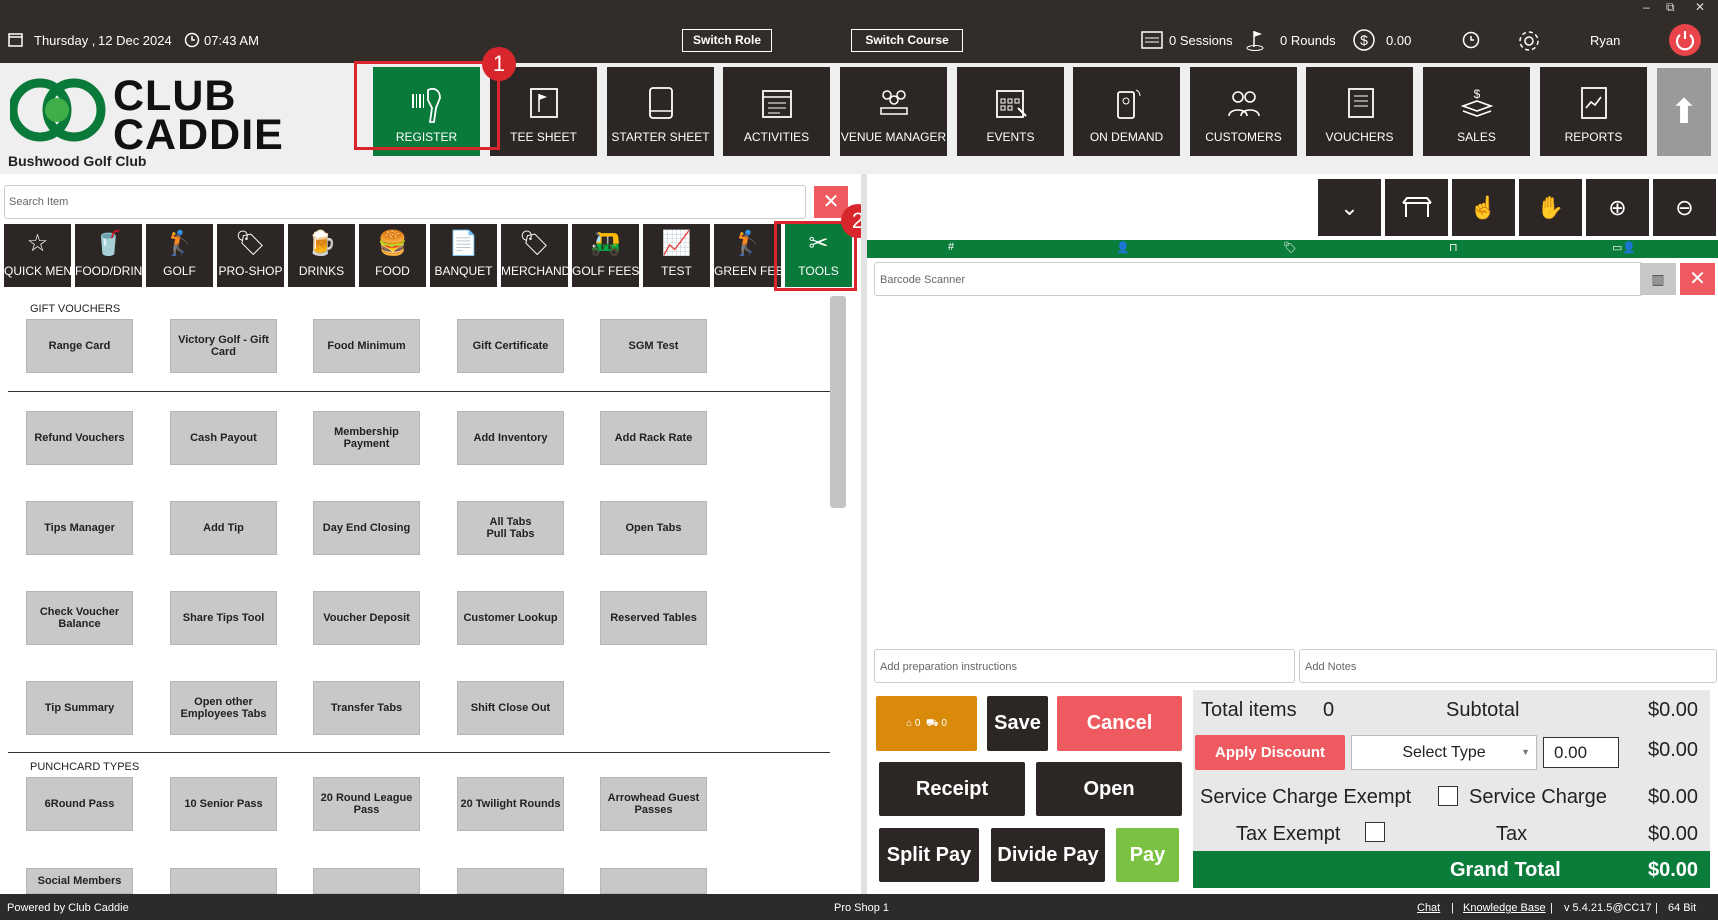 This screenshot has width=1718, height=920. Describe the element at coordinates (747, 243) in the screenshot. I see `golfer-icon: 🏌` at that location.